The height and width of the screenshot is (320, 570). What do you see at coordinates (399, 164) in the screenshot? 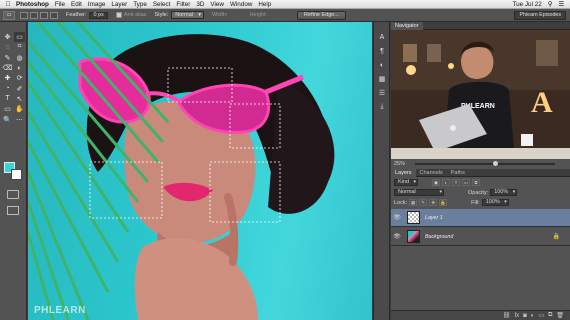
I see `zoom-value: 25%` at bounding box center [399, 164].